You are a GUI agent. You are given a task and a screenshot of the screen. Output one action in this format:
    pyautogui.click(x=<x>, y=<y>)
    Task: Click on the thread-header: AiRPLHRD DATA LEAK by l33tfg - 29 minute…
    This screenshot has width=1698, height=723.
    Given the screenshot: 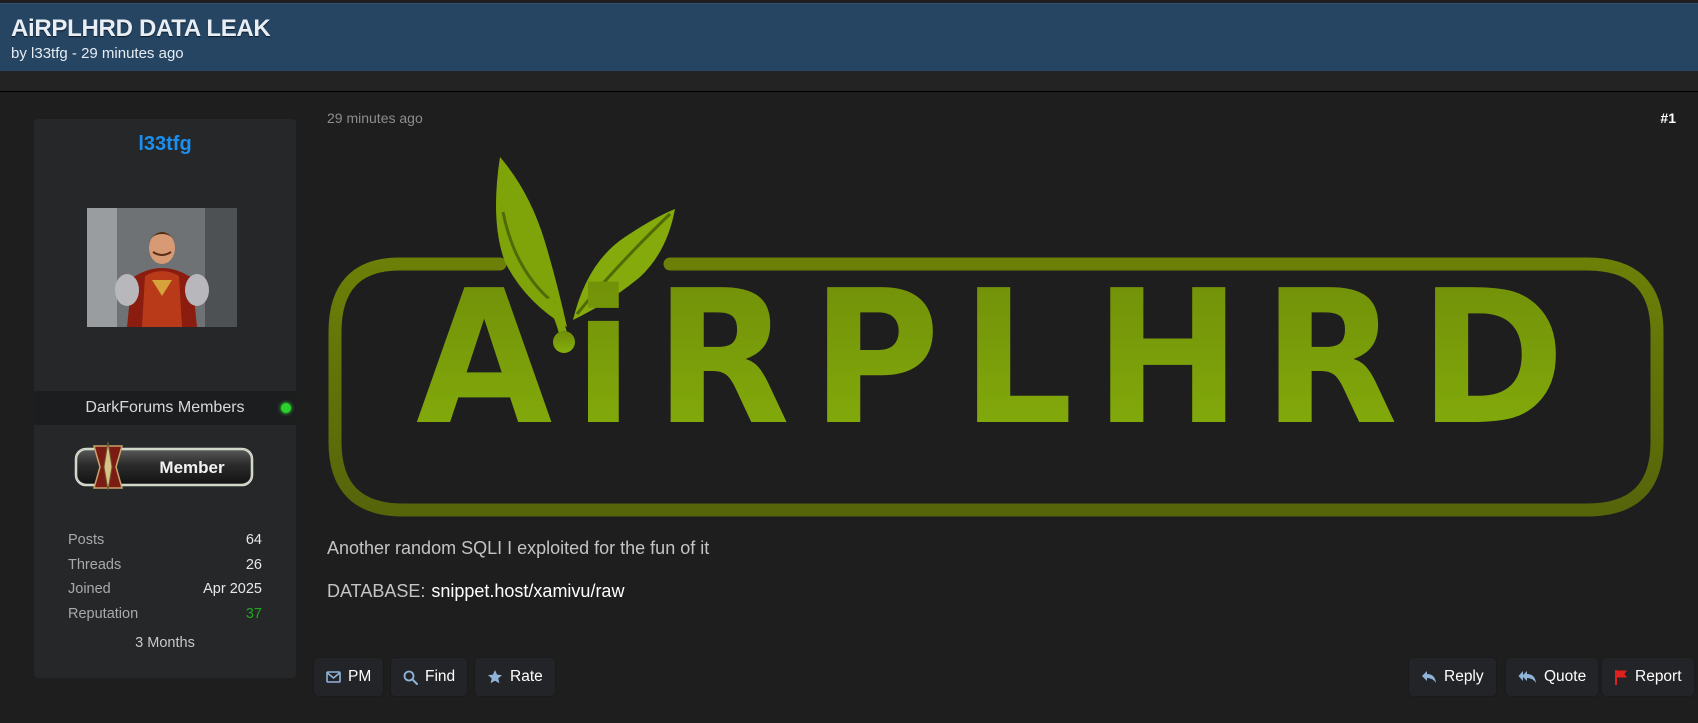 What is the action you would take?
    pyautogui.click(x=849, y=37)
    